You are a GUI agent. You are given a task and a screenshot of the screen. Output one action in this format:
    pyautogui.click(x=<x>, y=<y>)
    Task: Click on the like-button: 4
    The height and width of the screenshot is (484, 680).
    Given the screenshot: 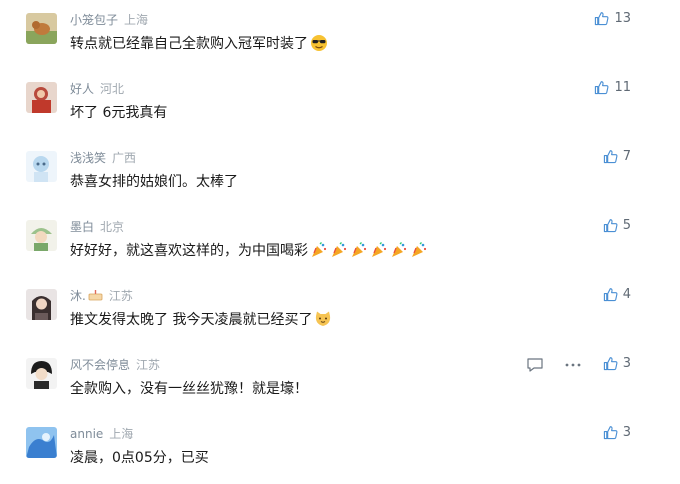 What is the action you would take?
    pyautogui.click(x=617, y=294)
    